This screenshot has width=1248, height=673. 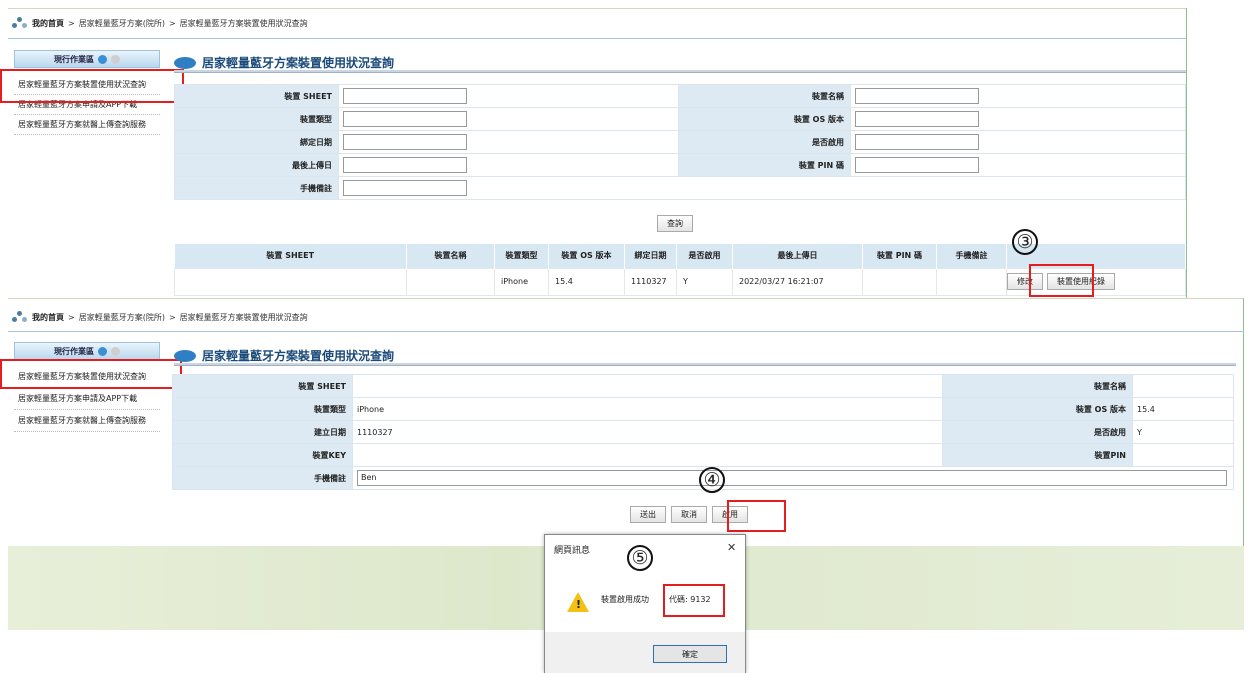 I want to click on sidebar-header-label: 現行作業區, so click(x=74, y=351).